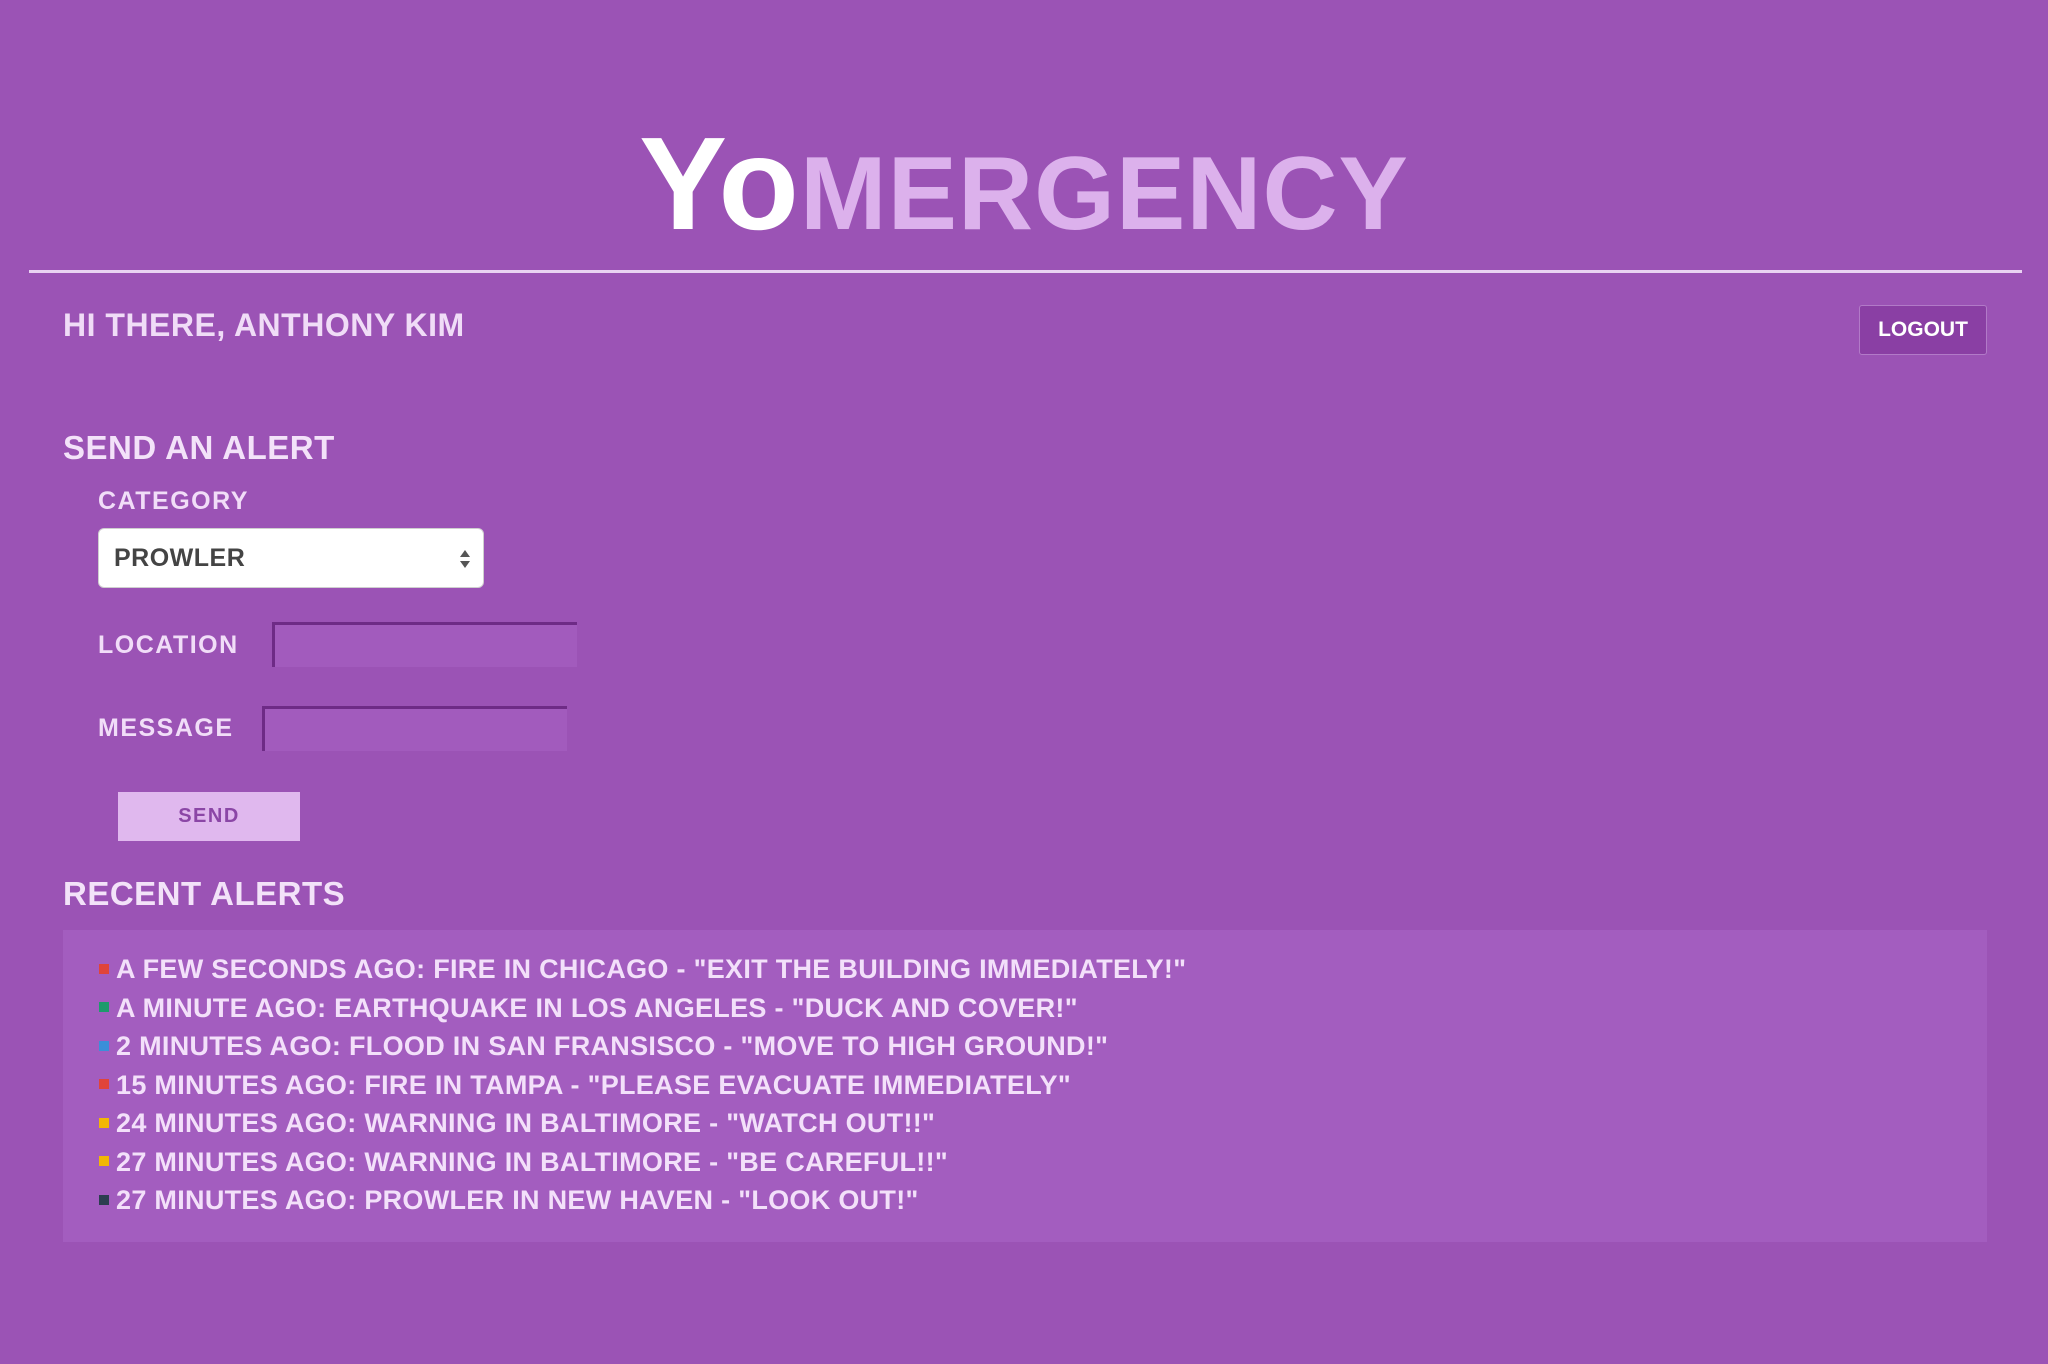 This screenshot has width=2048, height=1364. I want to click on header-divider, so click(1025, 271).